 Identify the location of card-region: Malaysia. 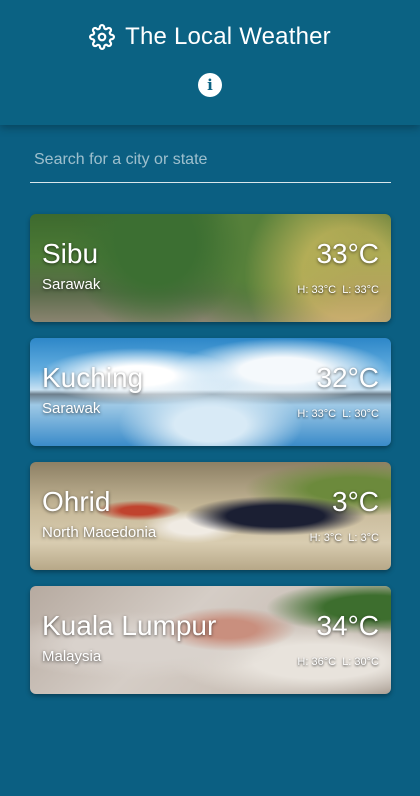
(72, 656).